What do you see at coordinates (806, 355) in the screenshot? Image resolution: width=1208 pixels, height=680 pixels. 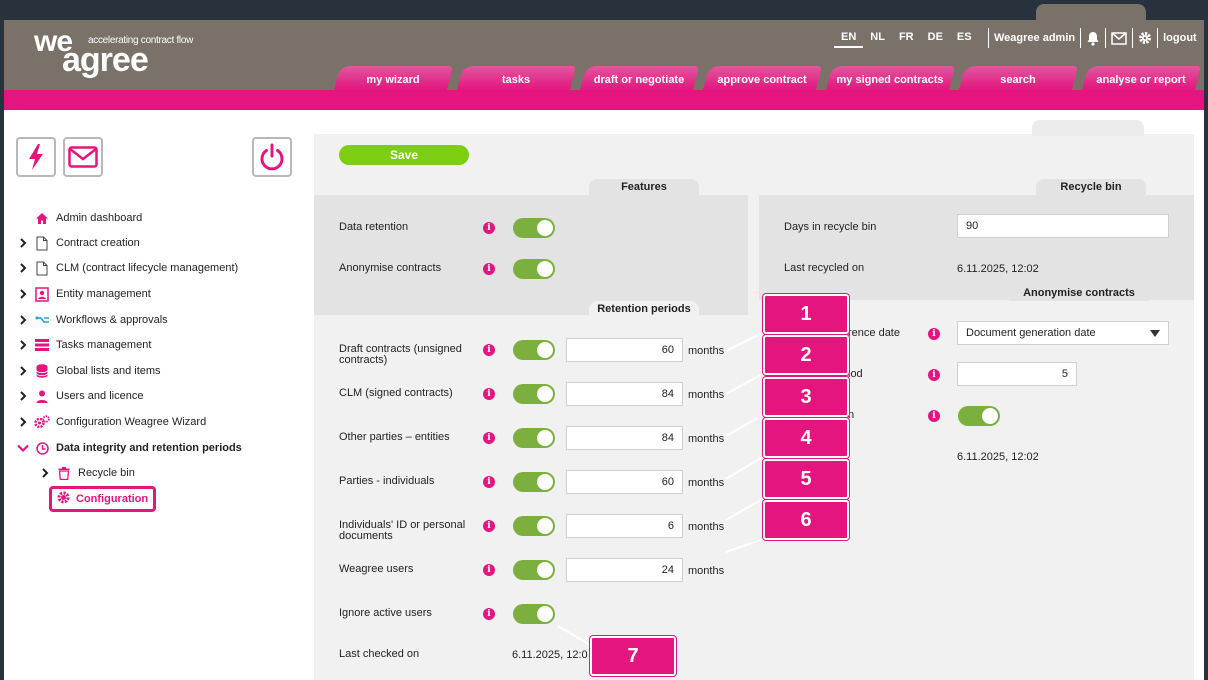 I see `callout-2: 2` at bounding box center [806, 355].